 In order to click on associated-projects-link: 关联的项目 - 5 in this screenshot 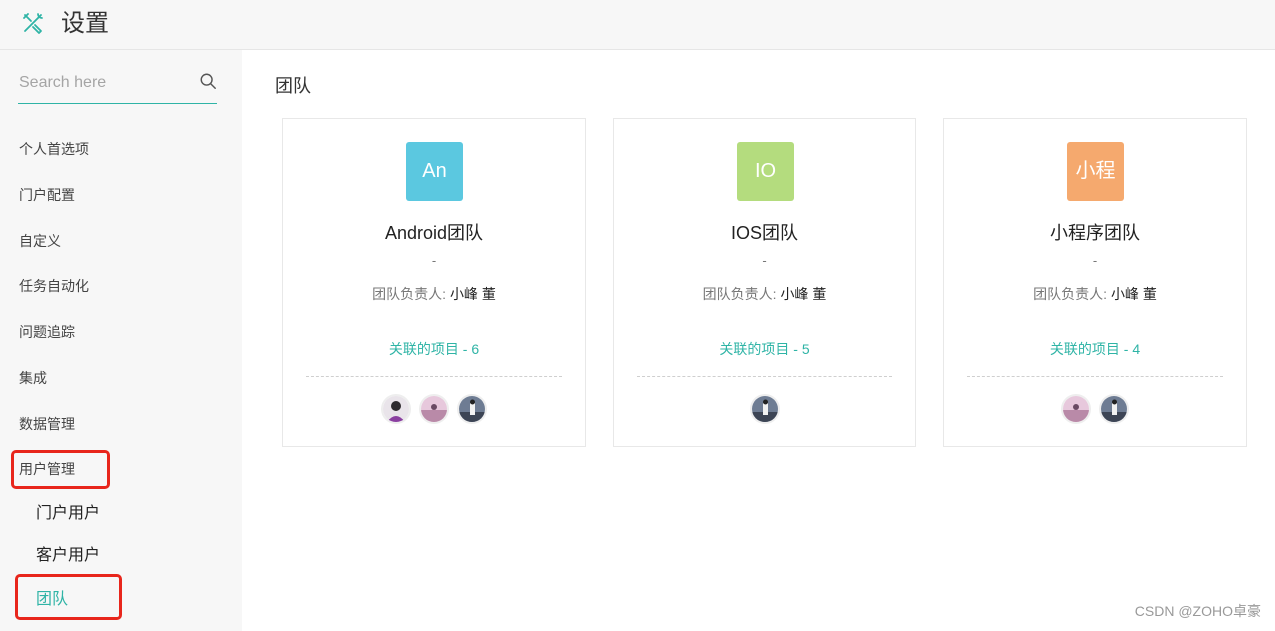, I will do `click(764, 349)`.